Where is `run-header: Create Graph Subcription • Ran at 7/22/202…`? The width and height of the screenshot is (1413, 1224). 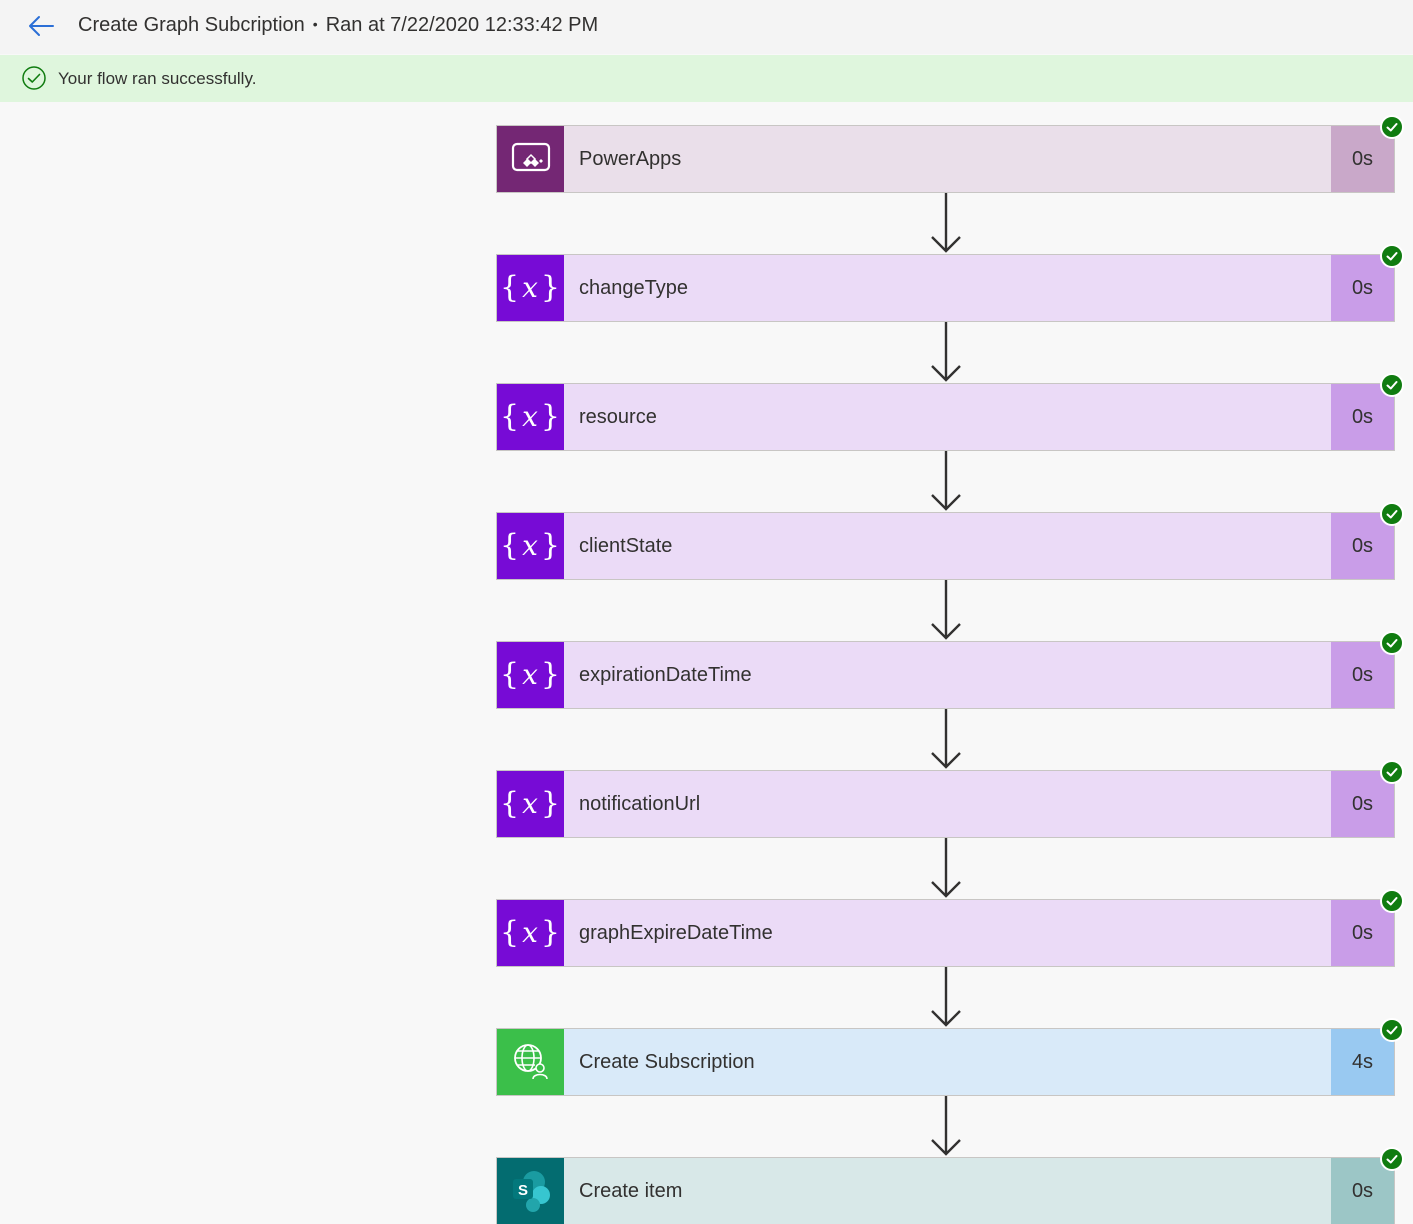 run-header: Create Graph Subcription • Ran at 7/22/202… is located at coordinates (706, 27).